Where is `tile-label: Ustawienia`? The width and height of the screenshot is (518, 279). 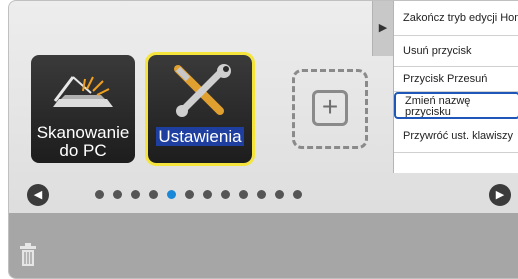 tile-label: Ustawienia is located at coordinates (200, 137).